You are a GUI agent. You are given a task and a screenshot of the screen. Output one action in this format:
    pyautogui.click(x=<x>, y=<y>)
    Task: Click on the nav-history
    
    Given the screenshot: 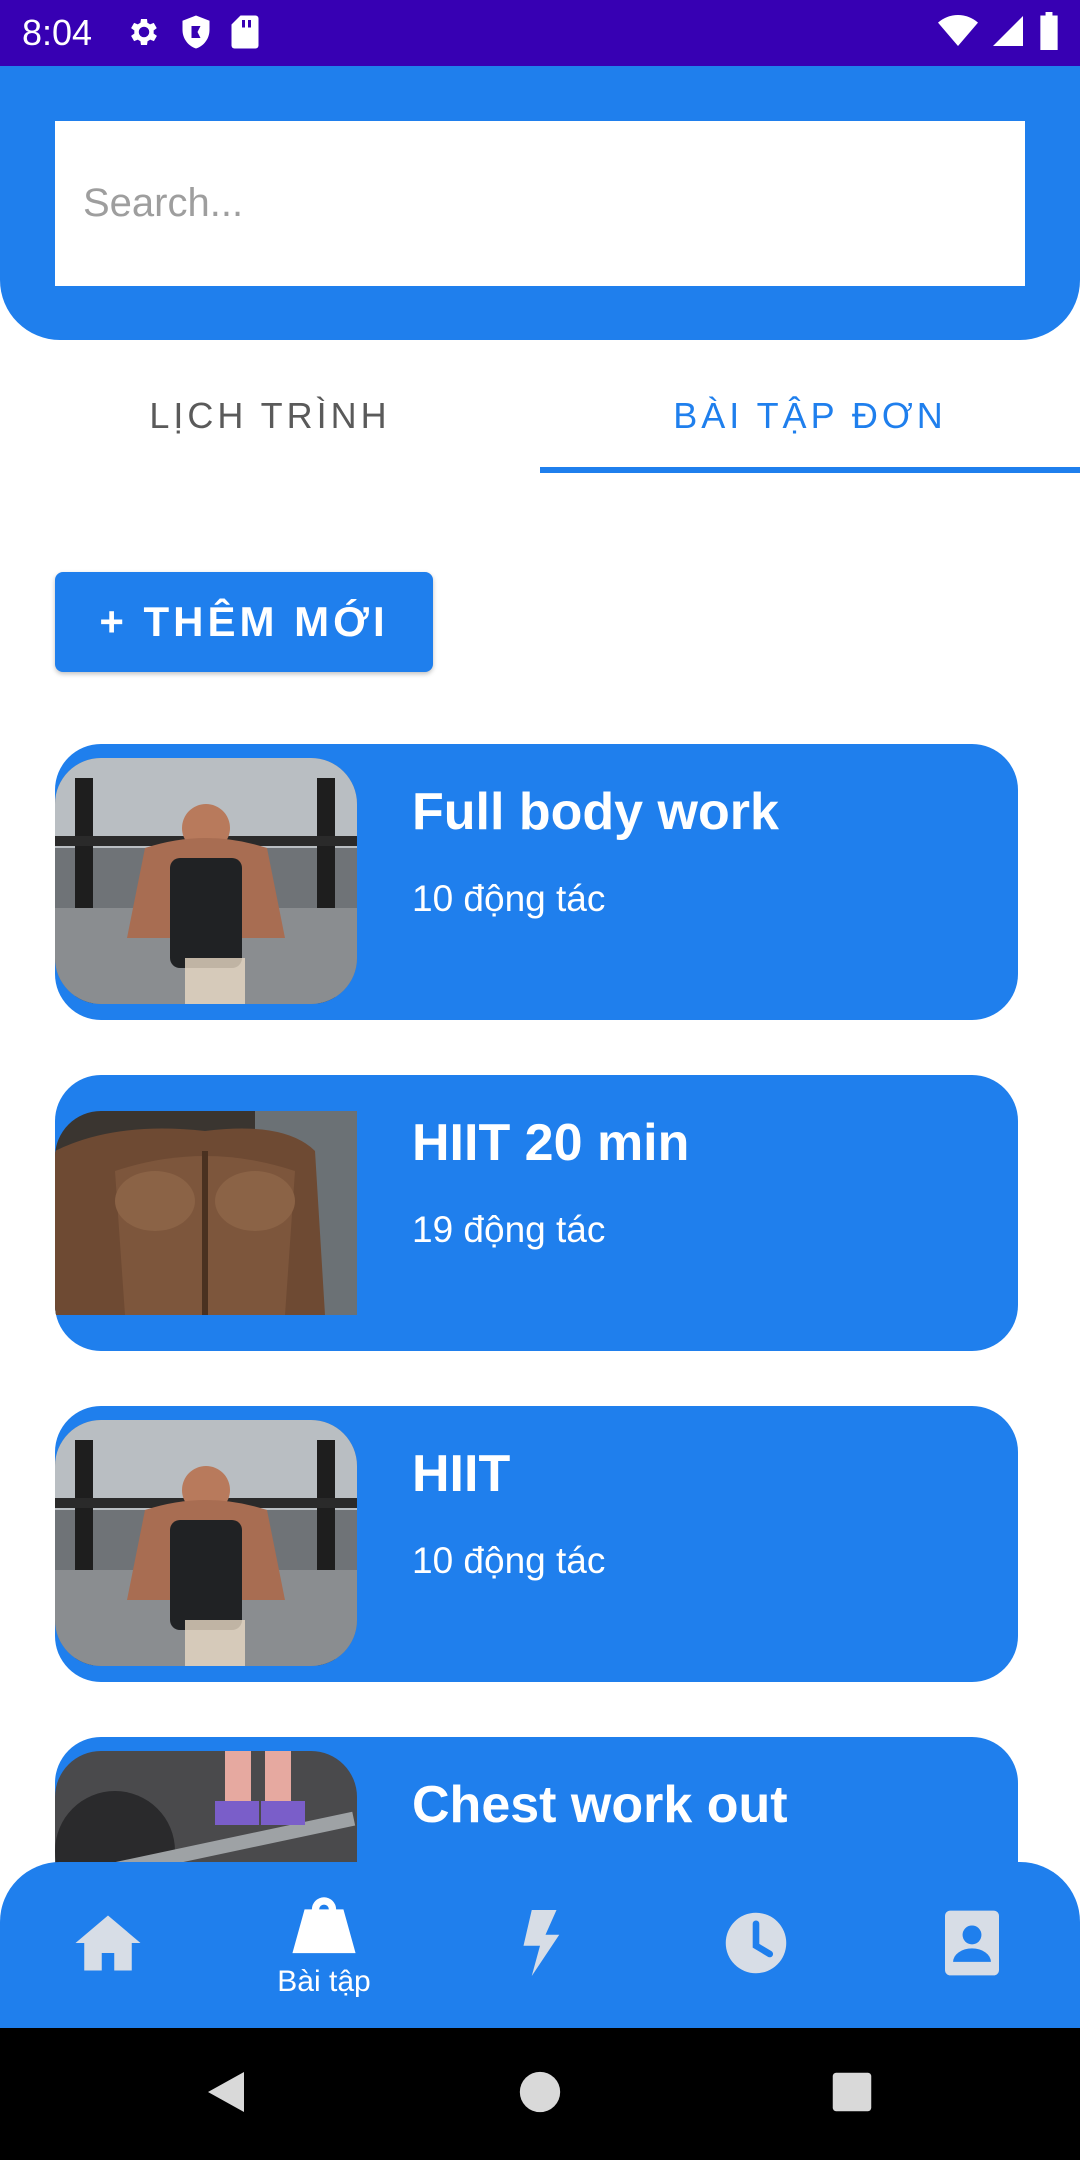 What is the action you would take?
    pyautogui.click(x=756, y=1945)
    